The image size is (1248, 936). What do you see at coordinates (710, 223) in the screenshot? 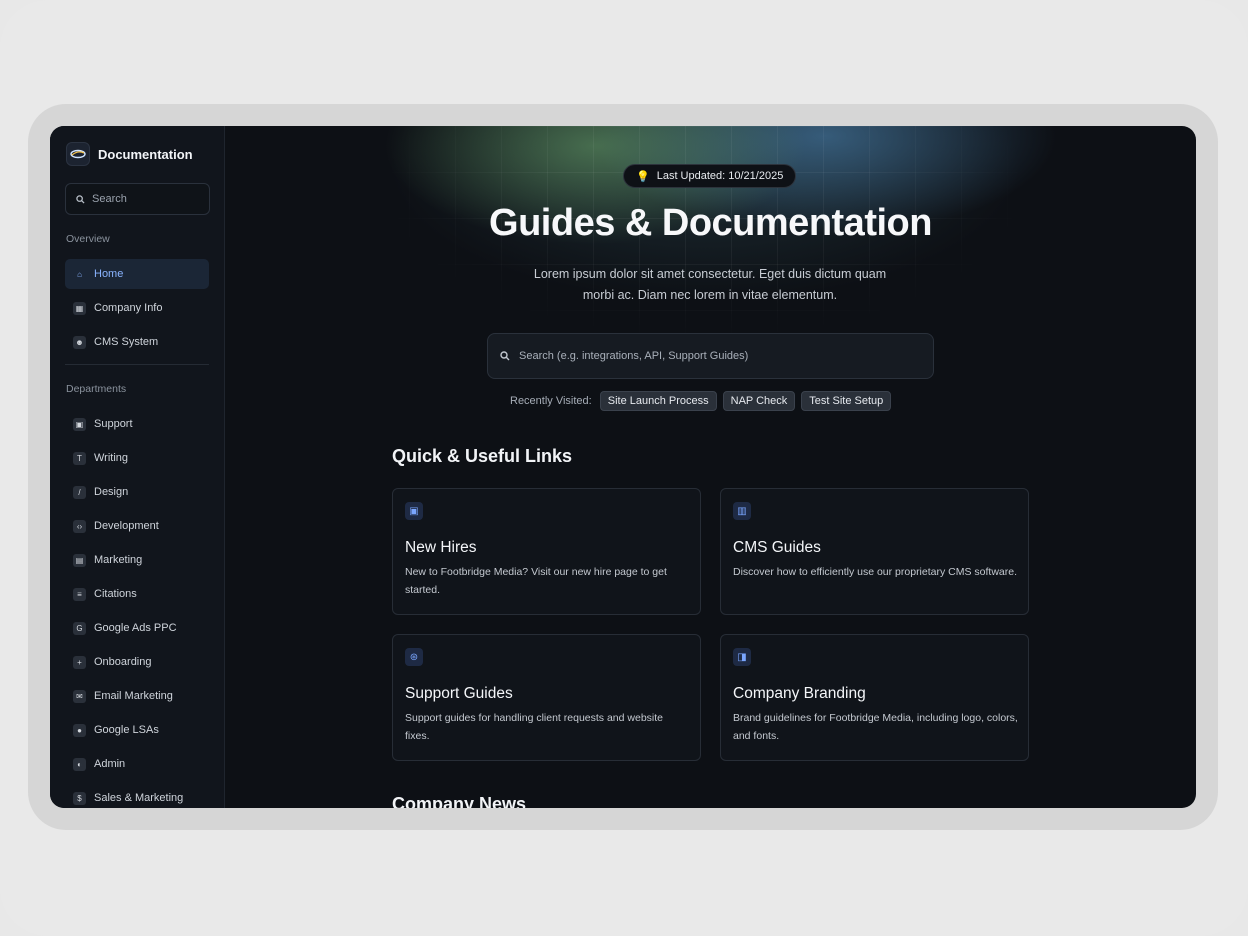
I see `page-title: Guides & Documentation` at bounding box center [710, 223].